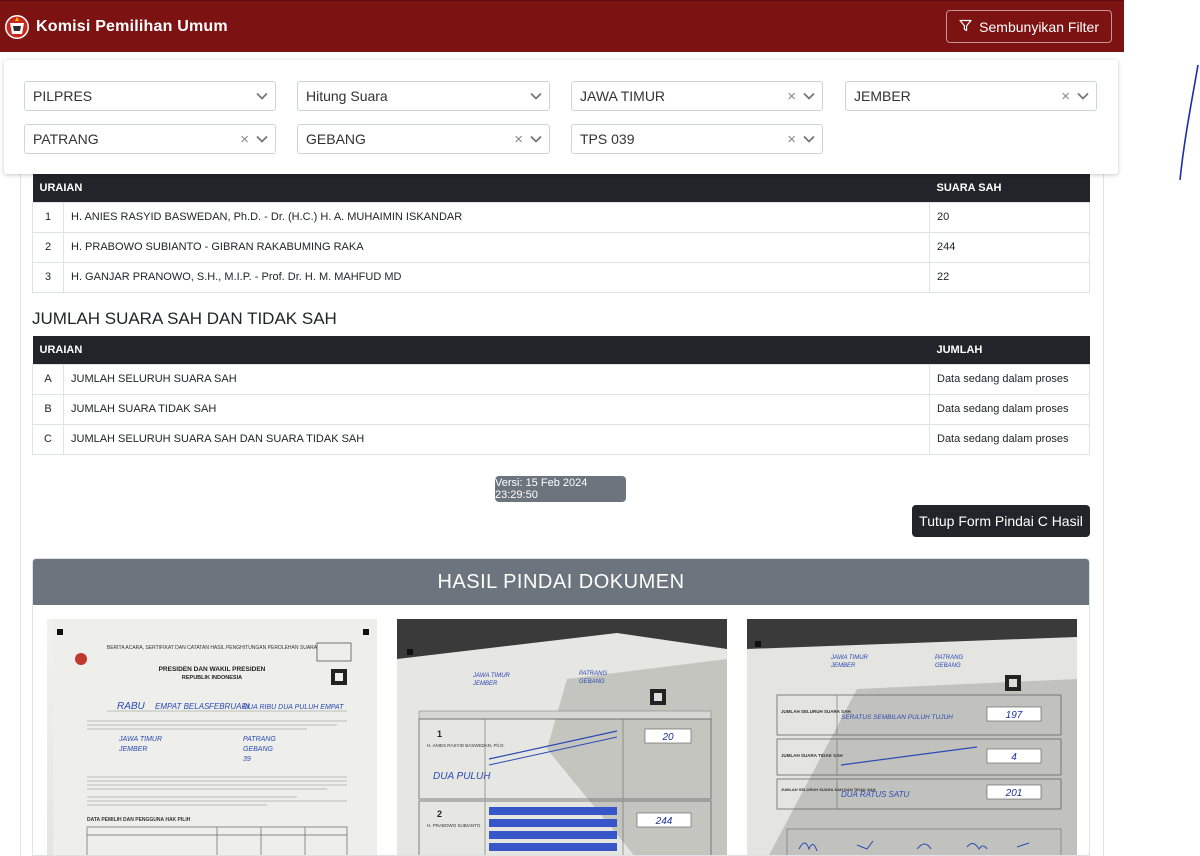 This screenshot has height=856, width=1200. What do you see at coordinates (184, 318) in the screenshot?
I see `summary-section-title: JUMLAH SUARA SAH DAN TIDAK SAH` at bounding box center [184, 318].